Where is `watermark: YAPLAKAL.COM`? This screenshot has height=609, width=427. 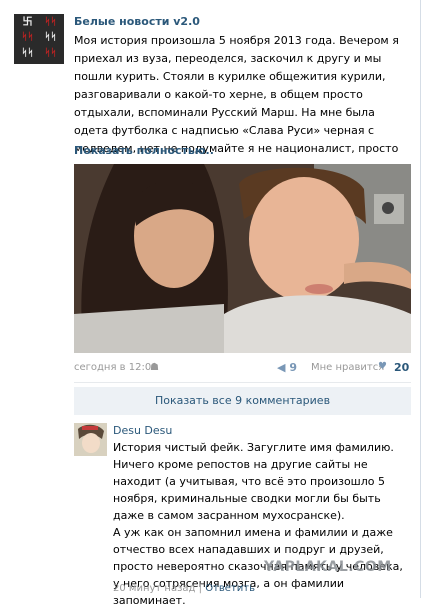 watermark: YAPLAKAL.COM is located at coordinates (328, 567).